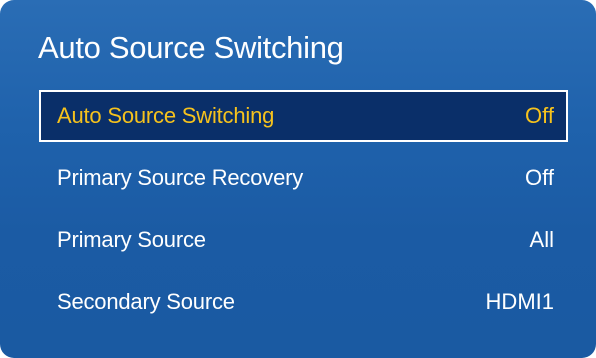 The image size is (596, 358). What do you see at coordinates (541, 239) in the screenshot?
I see `menu-item-value: All` at bounding box center [541, 239].